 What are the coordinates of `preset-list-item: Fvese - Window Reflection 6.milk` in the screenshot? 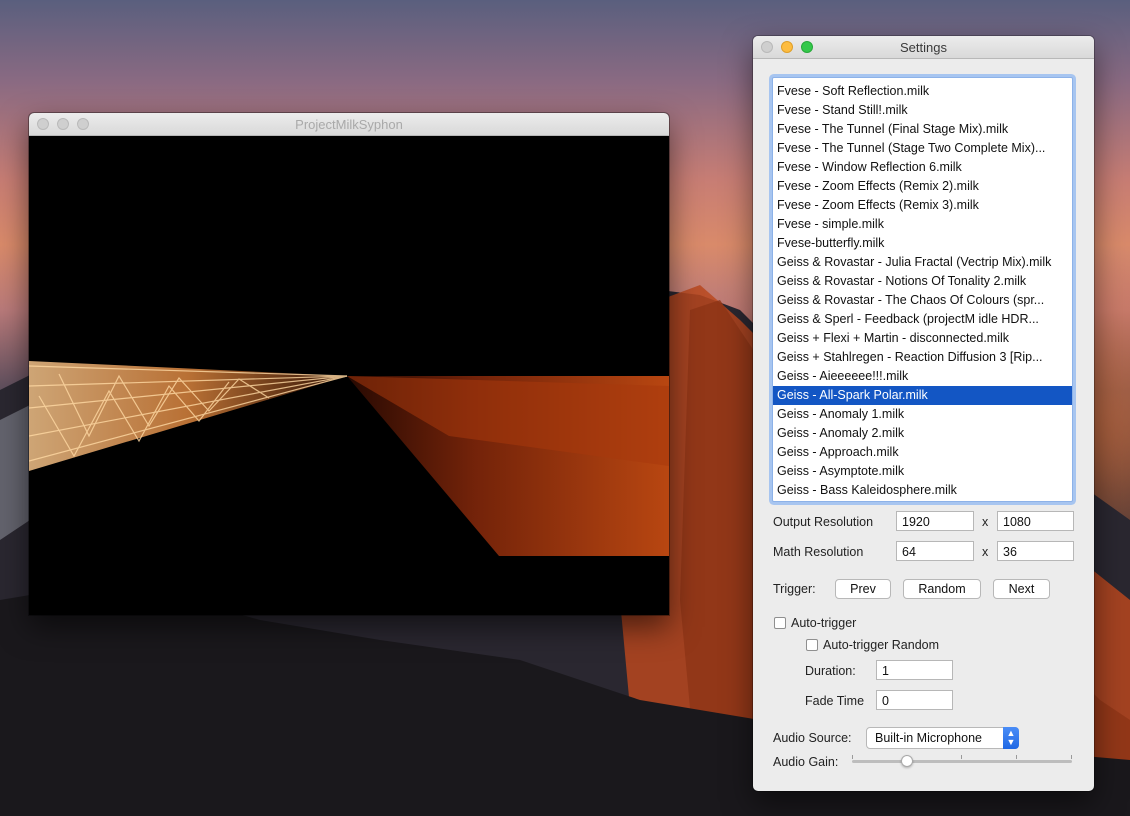 It's located at (922, 167).